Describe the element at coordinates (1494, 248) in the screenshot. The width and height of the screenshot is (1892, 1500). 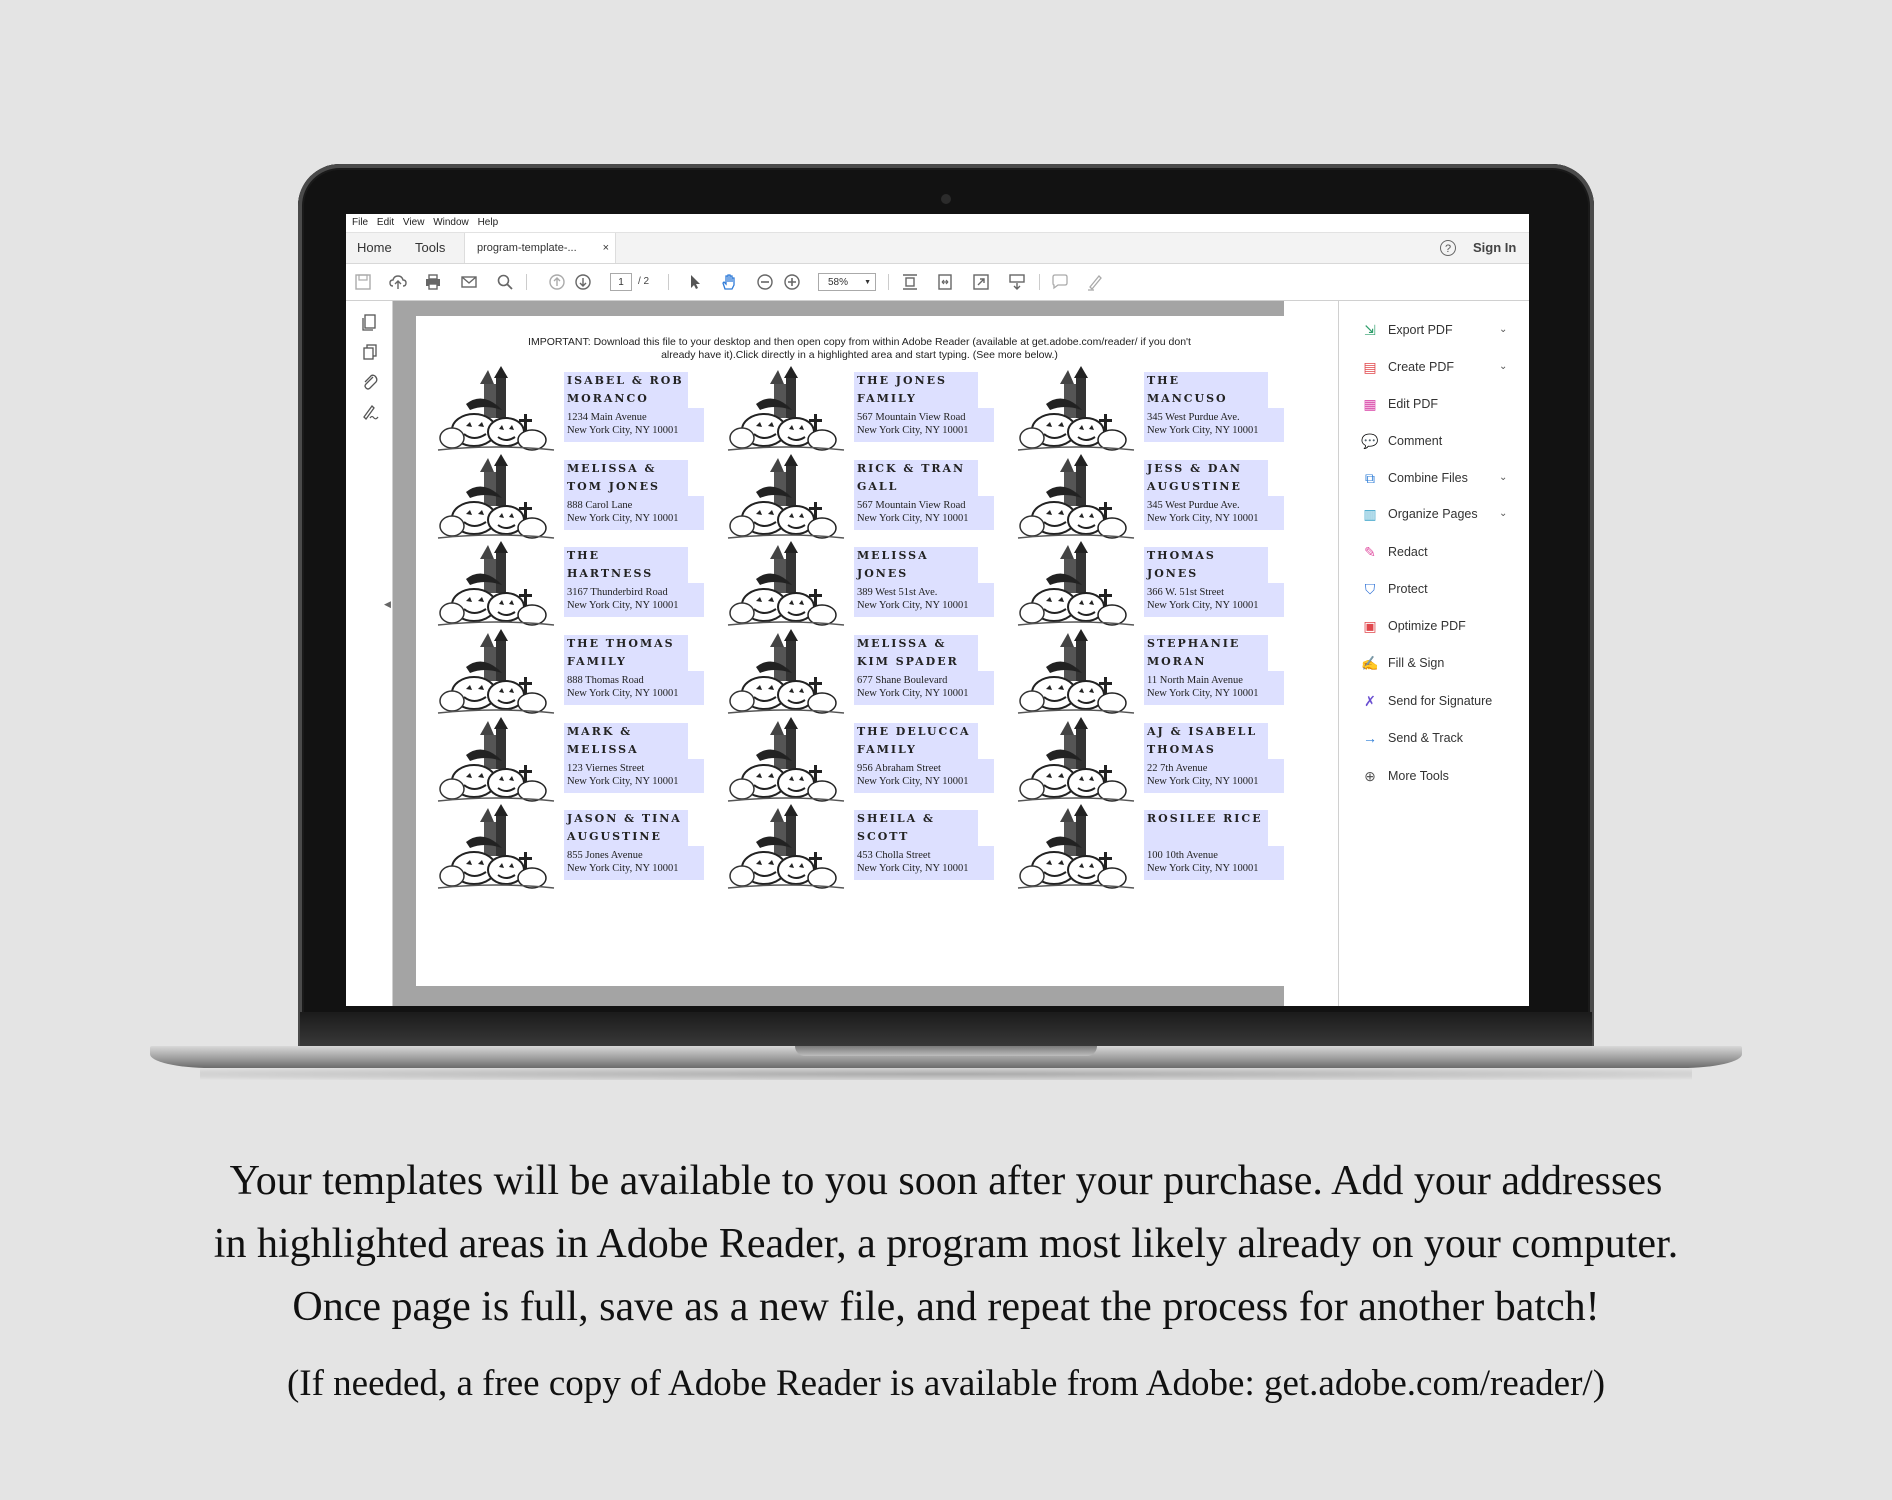
I see `sign-in-button: Sign In` at that location.